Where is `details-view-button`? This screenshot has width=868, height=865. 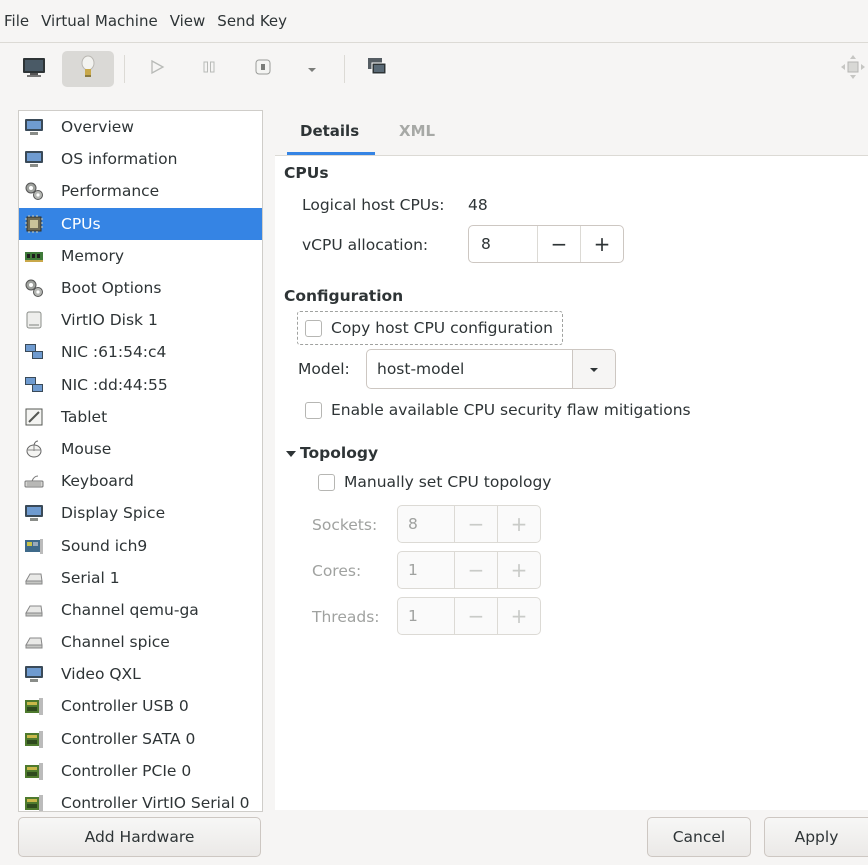
details-view-button is located at coordinates (88, 69).